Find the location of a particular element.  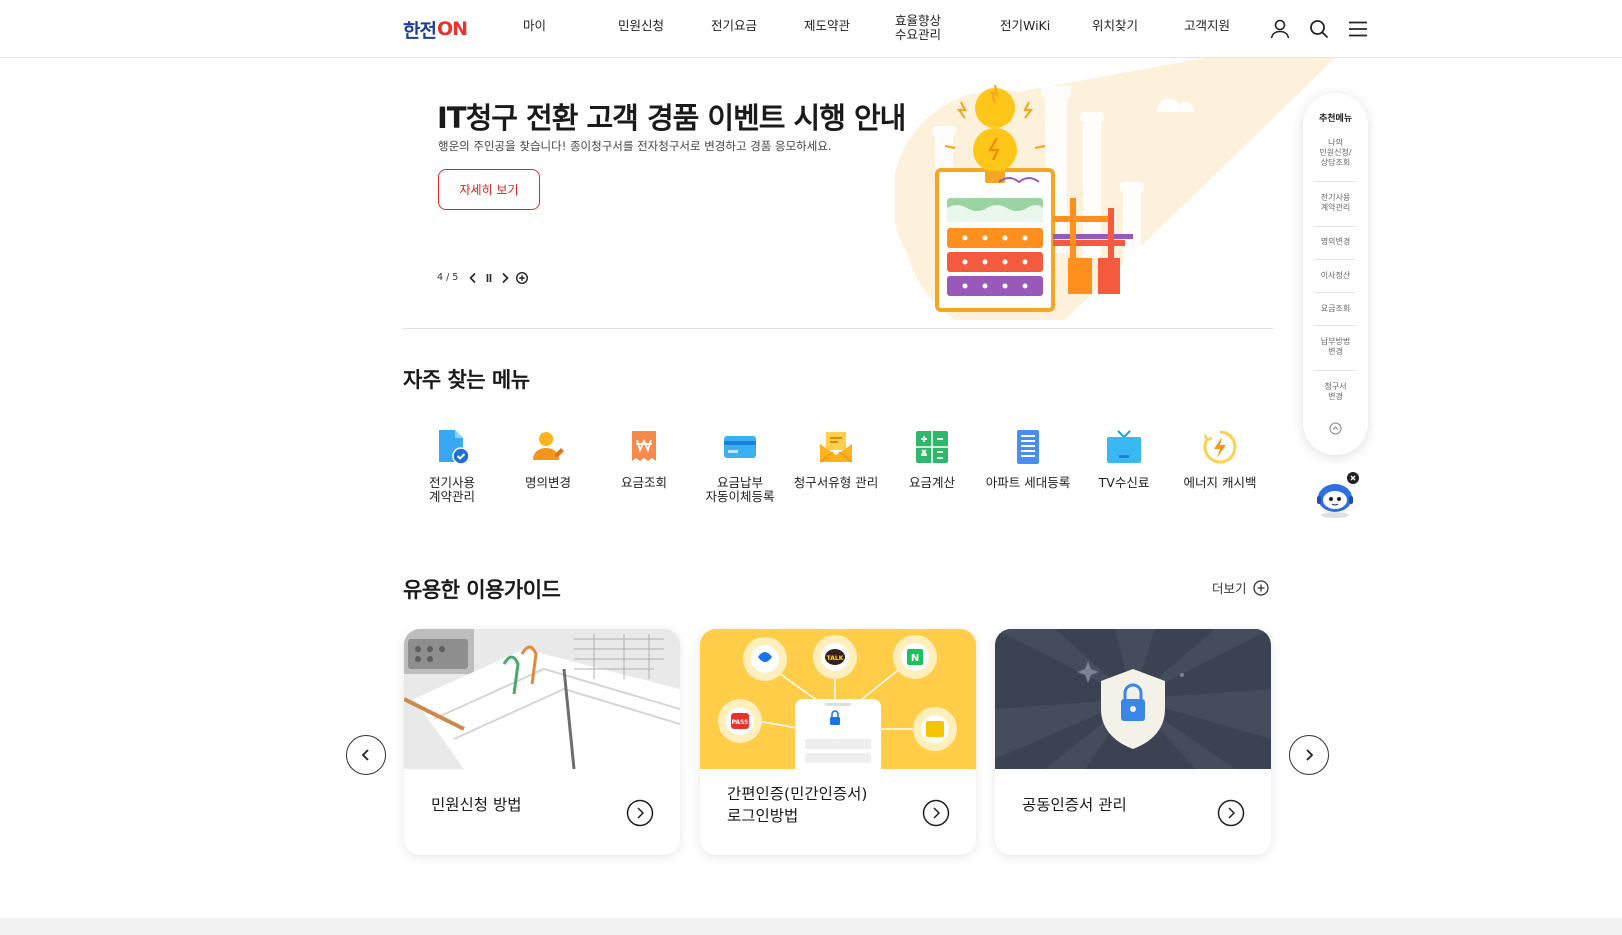

carousel-prev-button is located at coordinates (366, 755).